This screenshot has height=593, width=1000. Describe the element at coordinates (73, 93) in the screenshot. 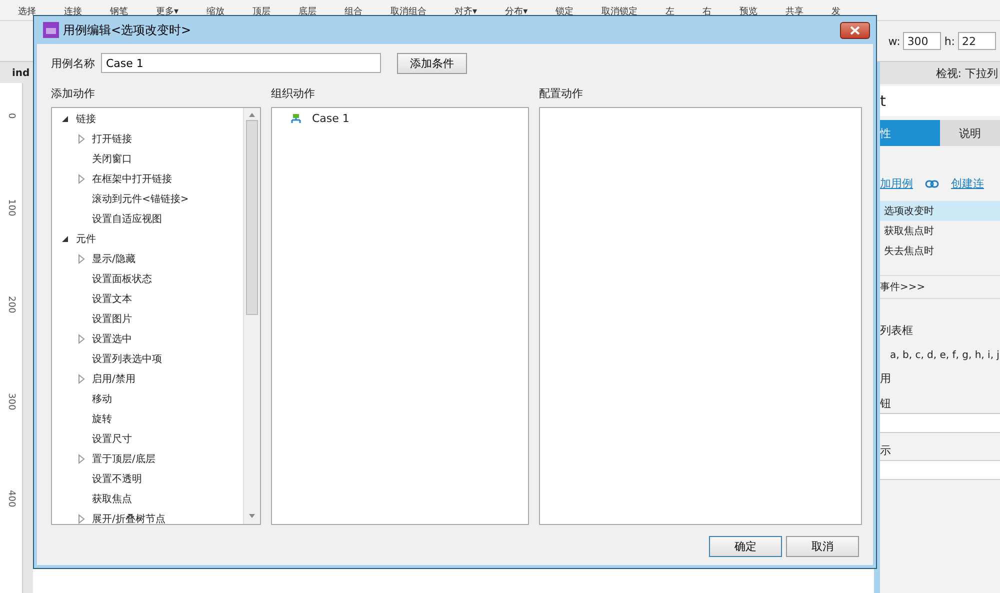

I see `column-heading: 添加动作` at that location.